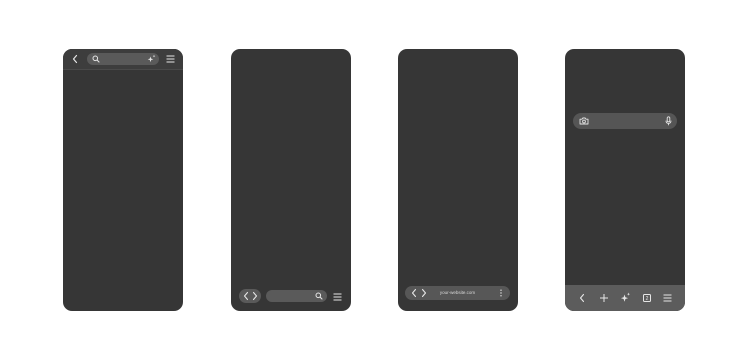 The width and height of the screenshot is (753, 360). I want to click on camera-icon, so click(584, 121).